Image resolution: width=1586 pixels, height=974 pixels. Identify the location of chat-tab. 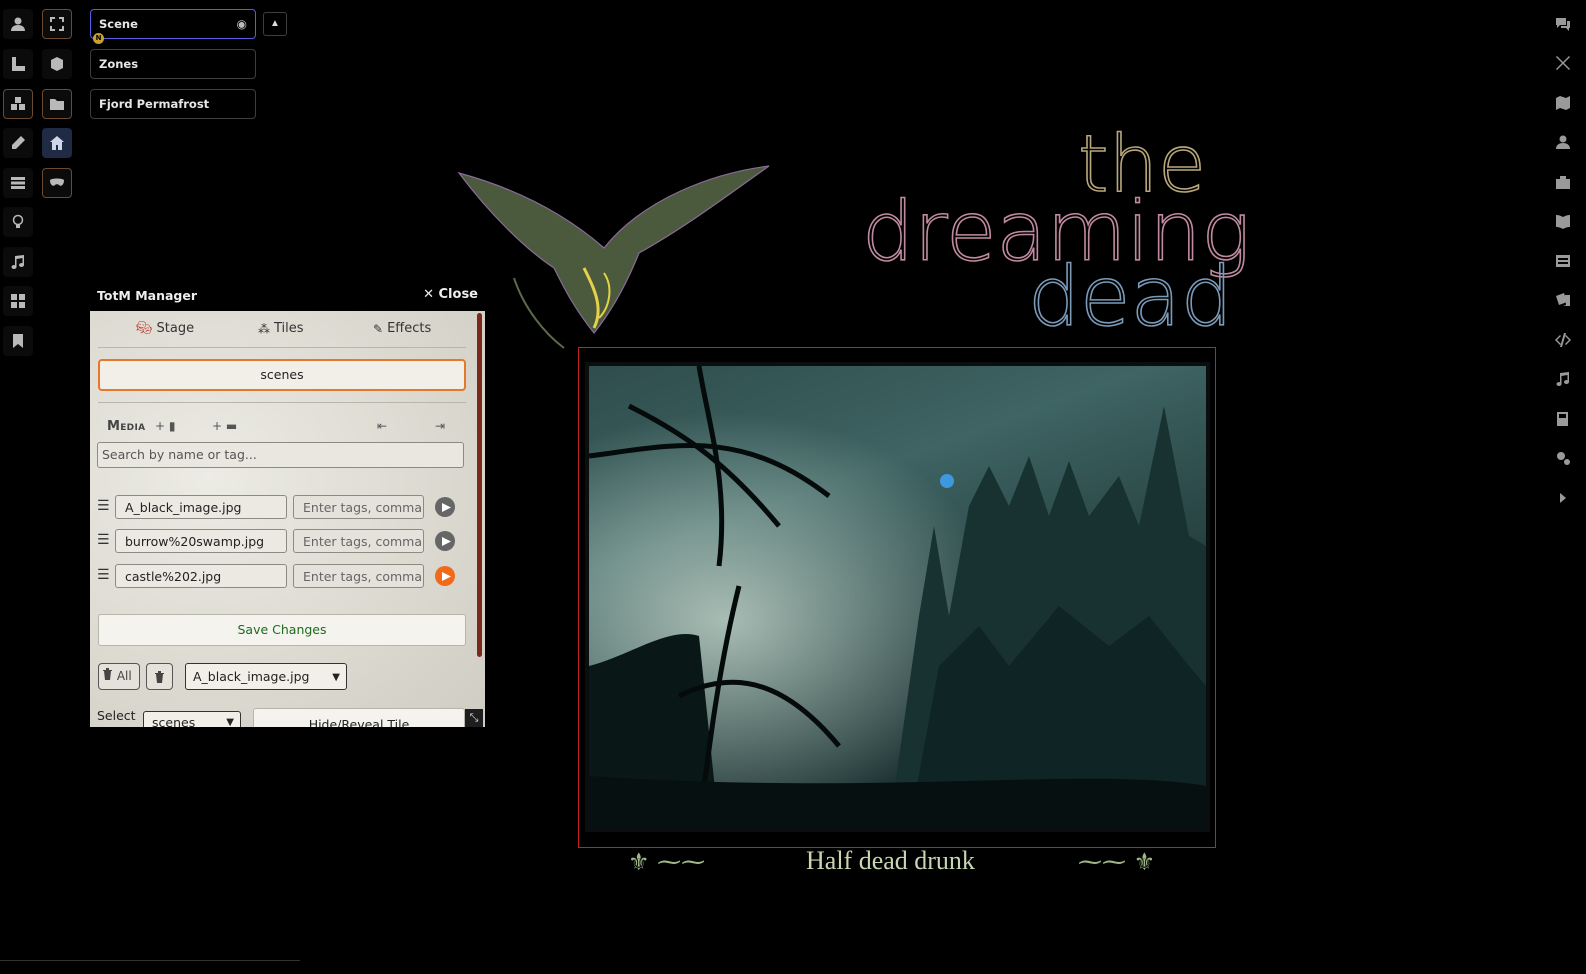
(1566, 24).